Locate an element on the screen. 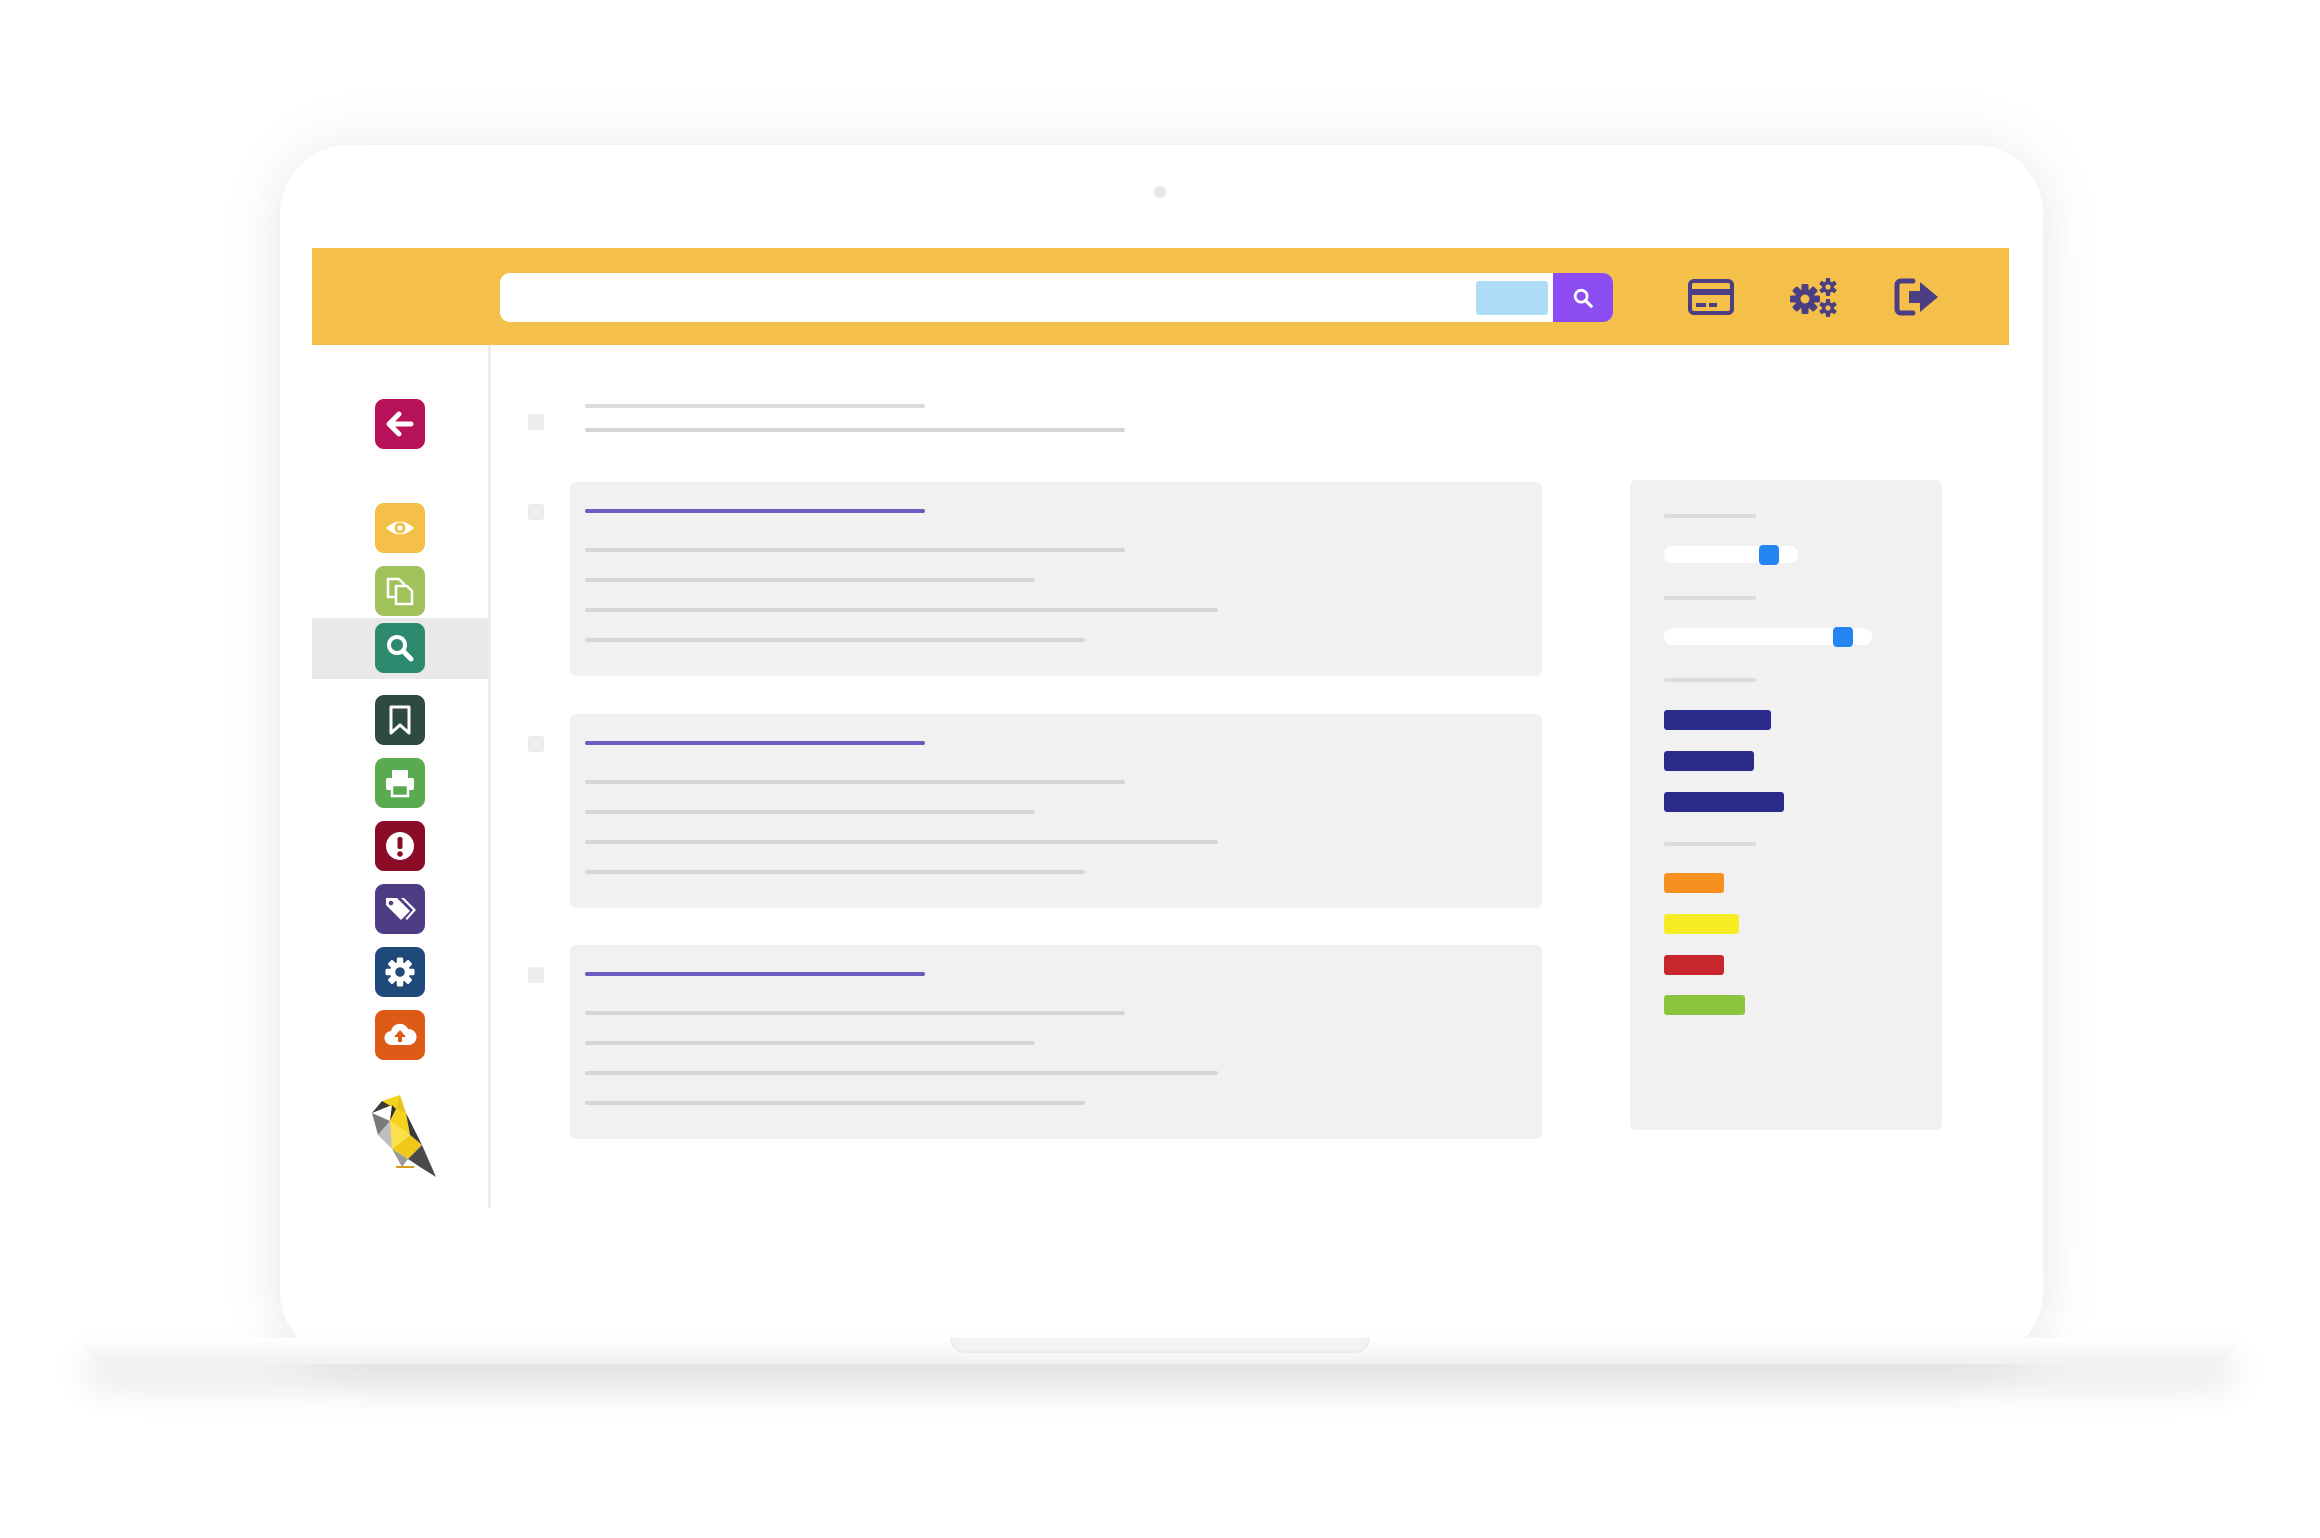 This screenshot has height=1538, width=2320. sidebar-item-settings is located at coordinates (400, 972).